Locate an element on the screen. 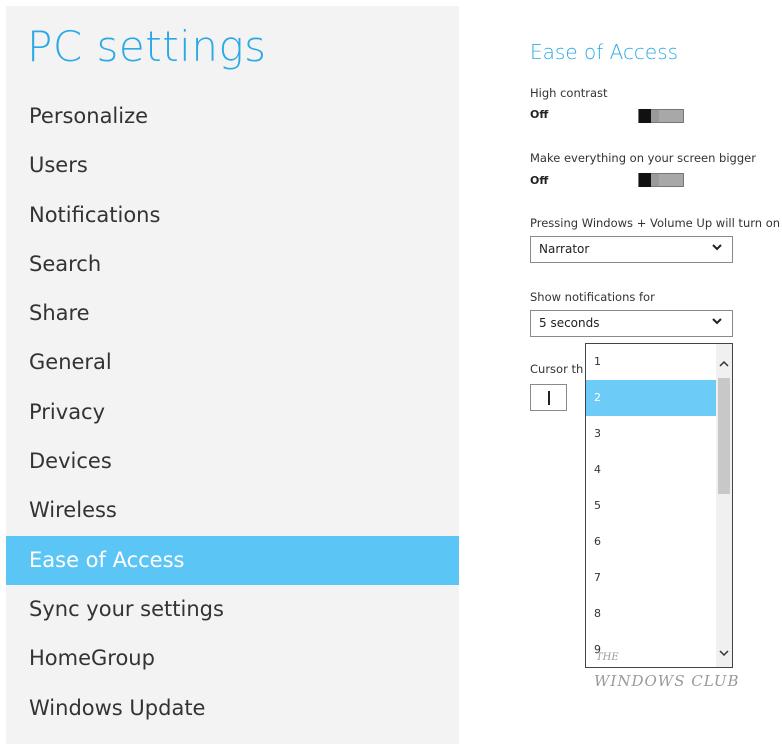 This screenshot has height=748, width=782. notifications-selected-value: 5 seconds is located at coordinates (569, 323).